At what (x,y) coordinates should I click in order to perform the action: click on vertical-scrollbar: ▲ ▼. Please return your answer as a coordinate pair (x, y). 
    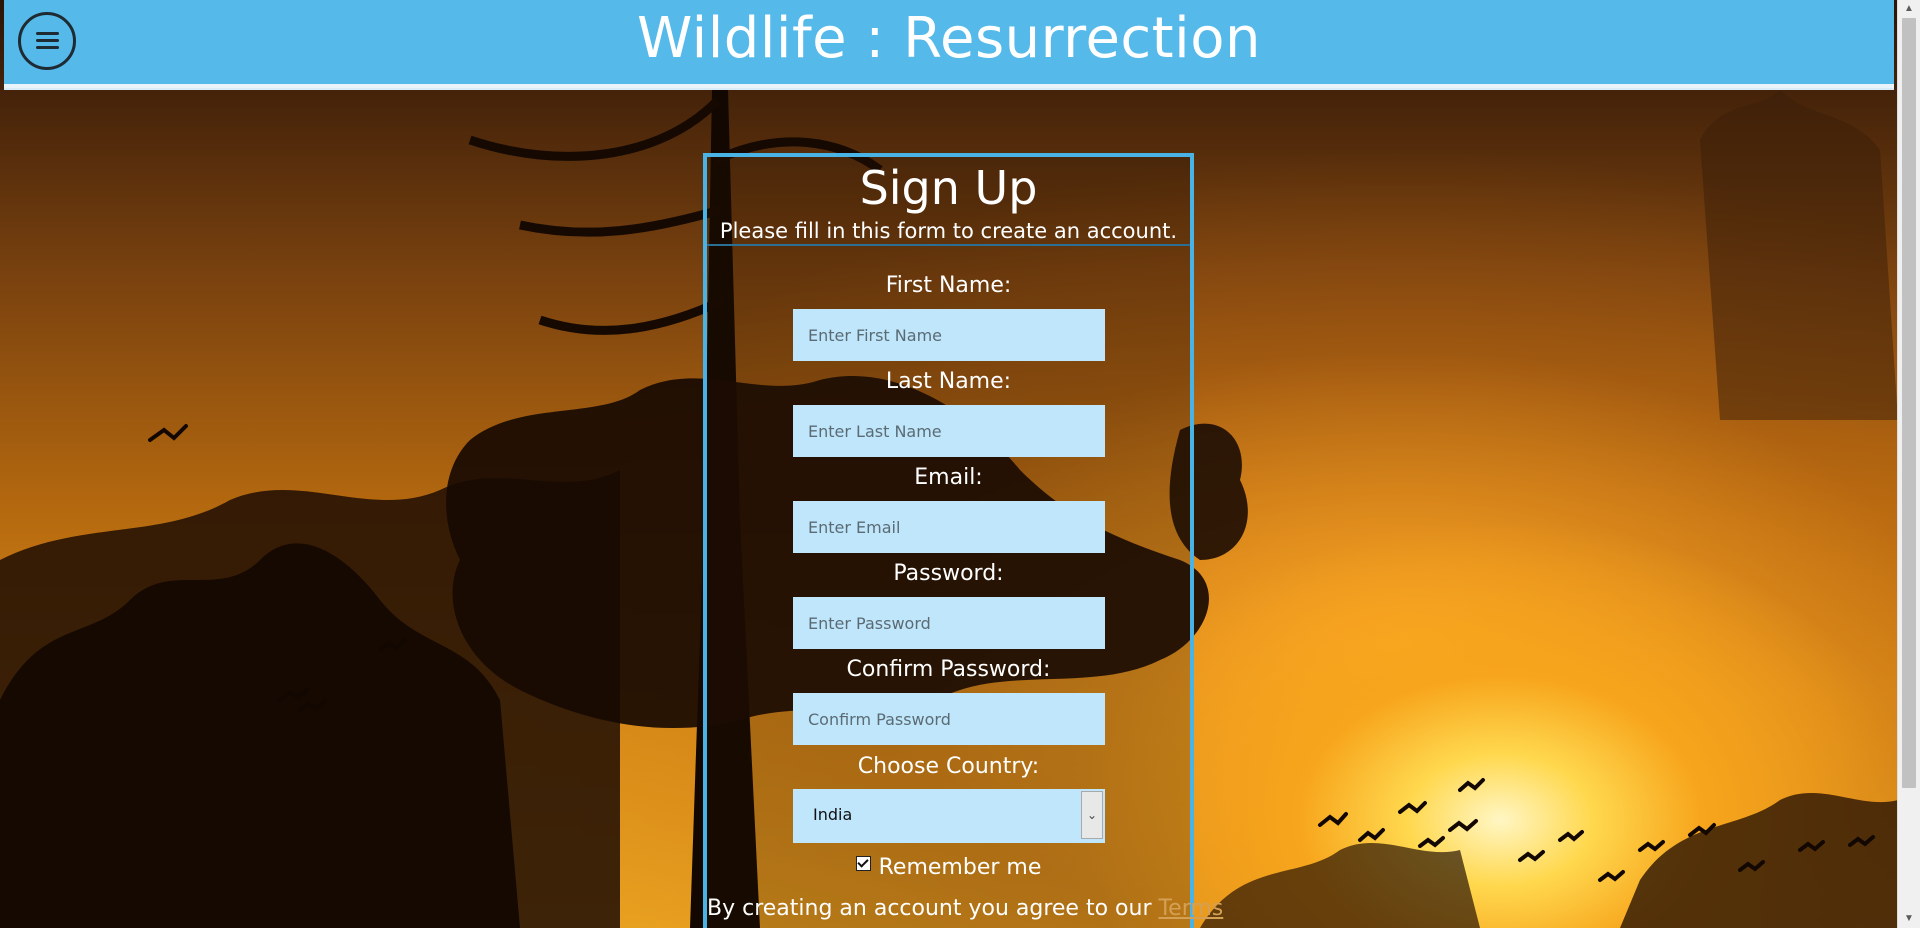
    Looking at the image, I should click on (1908, 464).